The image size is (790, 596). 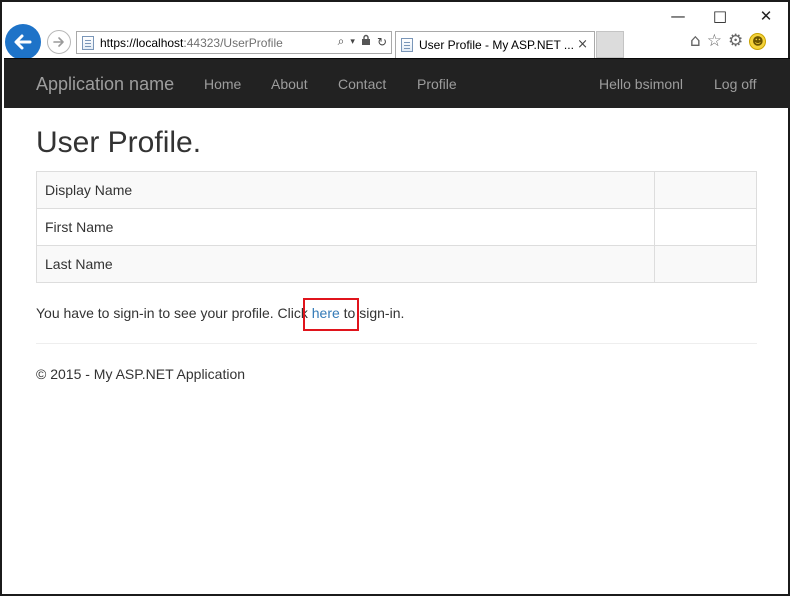 What do you see at coordinates (105, 84) in the screenshot?
I see `brand-link: Application name` at bounding box center [105, 84].